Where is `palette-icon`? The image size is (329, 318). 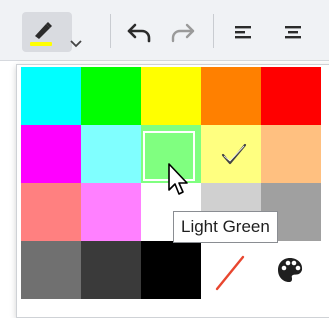
palette-icon is located at coordinates (290, 272).